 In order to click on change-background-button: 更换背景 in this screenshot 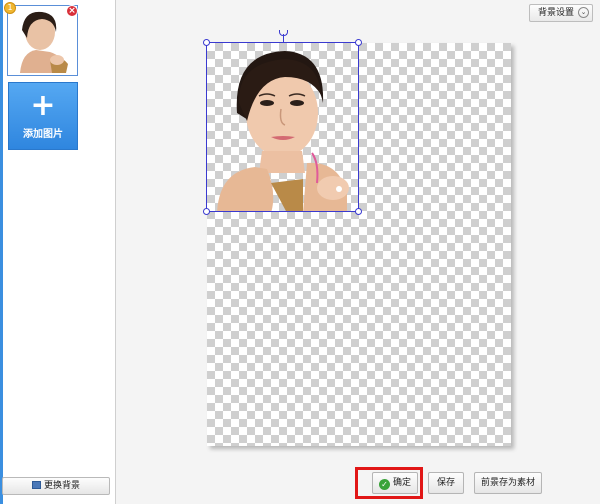, I will do `click(56, 486)`.